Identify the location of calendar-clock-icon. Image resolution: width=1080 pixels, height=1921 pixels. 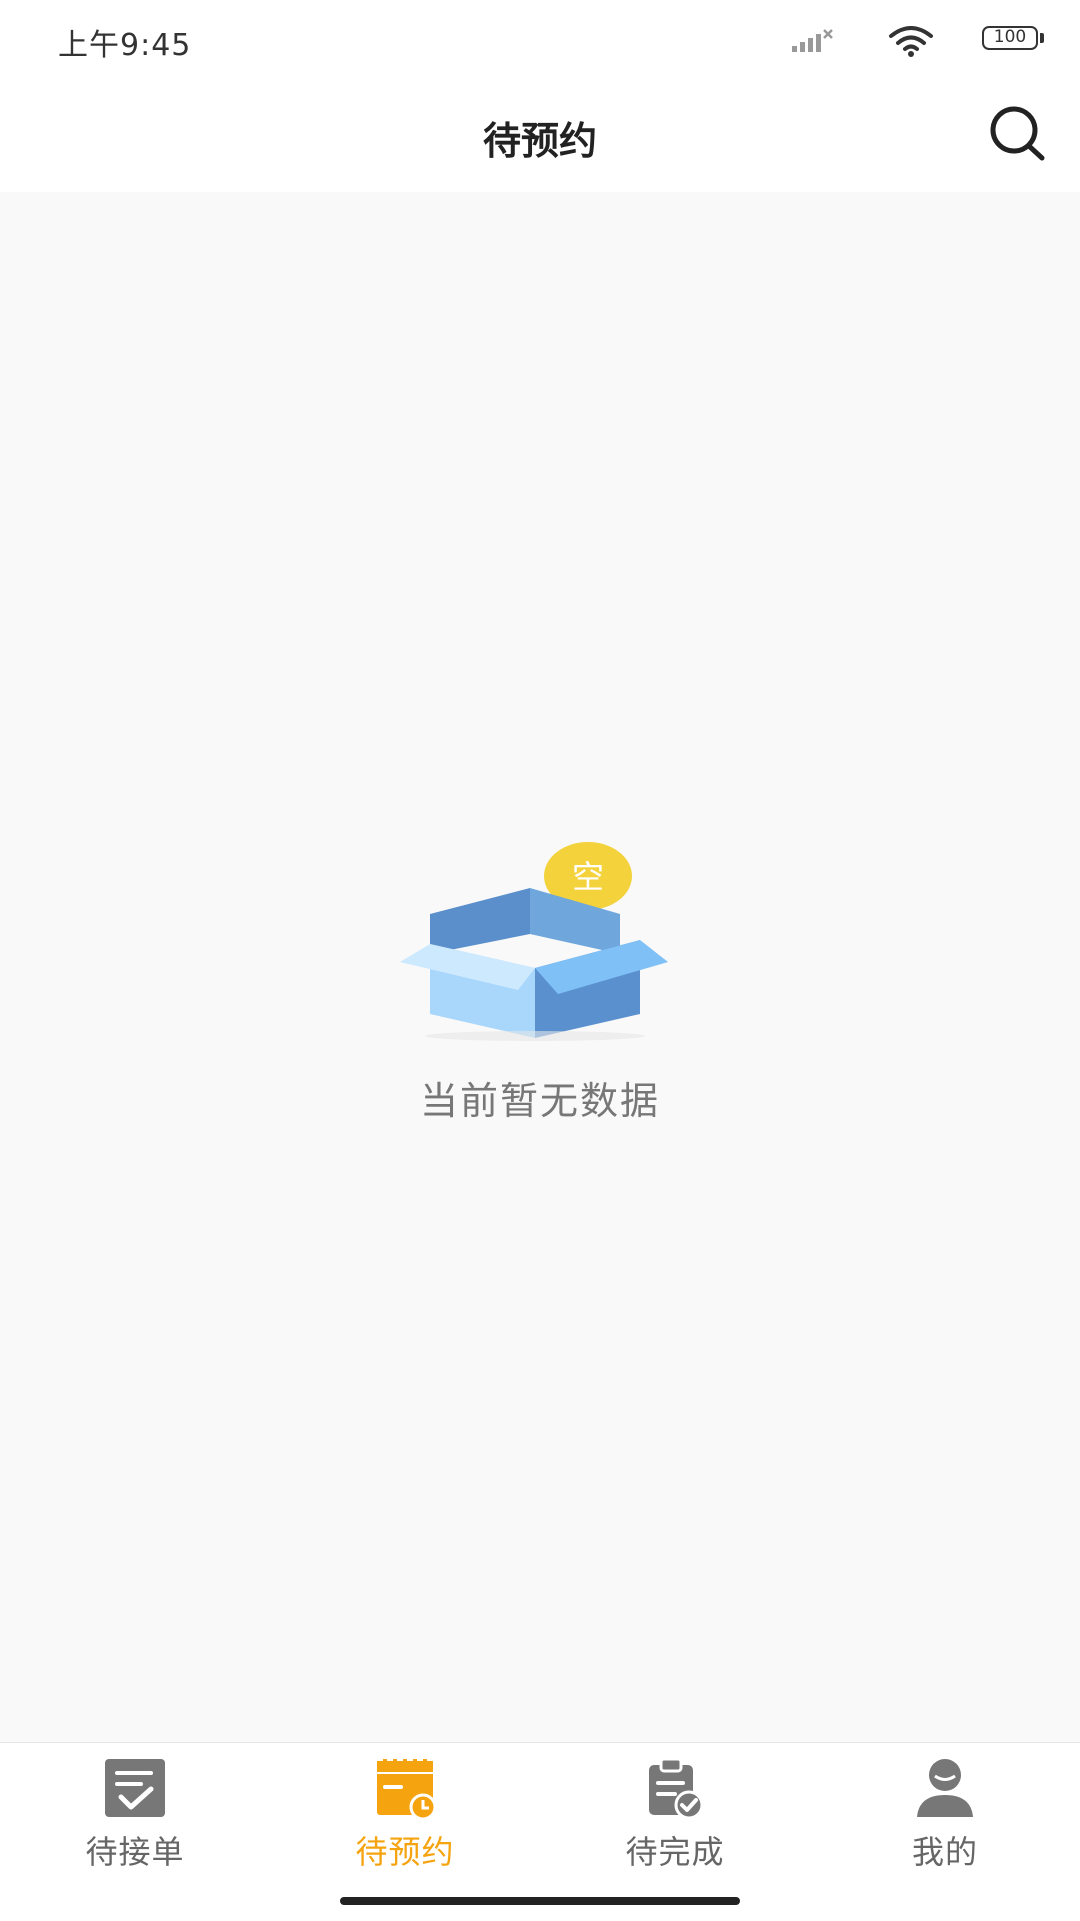
(406, 1789).